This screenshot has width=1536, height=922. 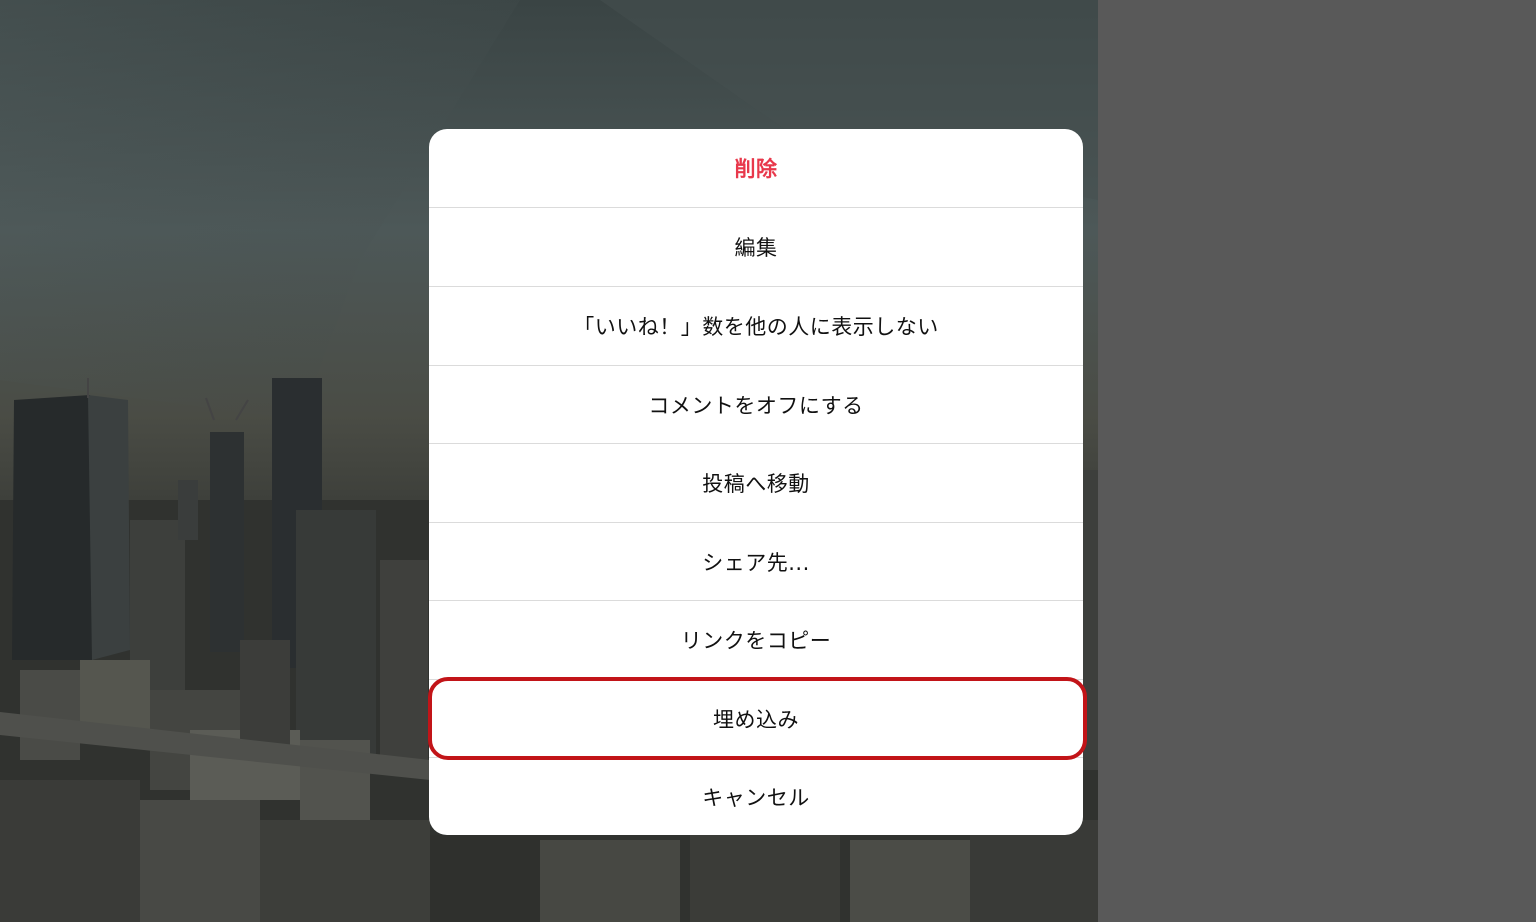 I want to click on cancel-button: キャンセル, so click(x=756, y=796).